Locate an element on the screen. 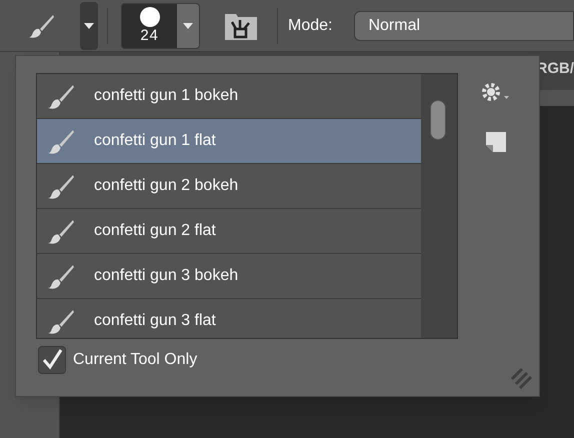  preset-name: confetti gun 1 flat is located at coordinates (155, 141).